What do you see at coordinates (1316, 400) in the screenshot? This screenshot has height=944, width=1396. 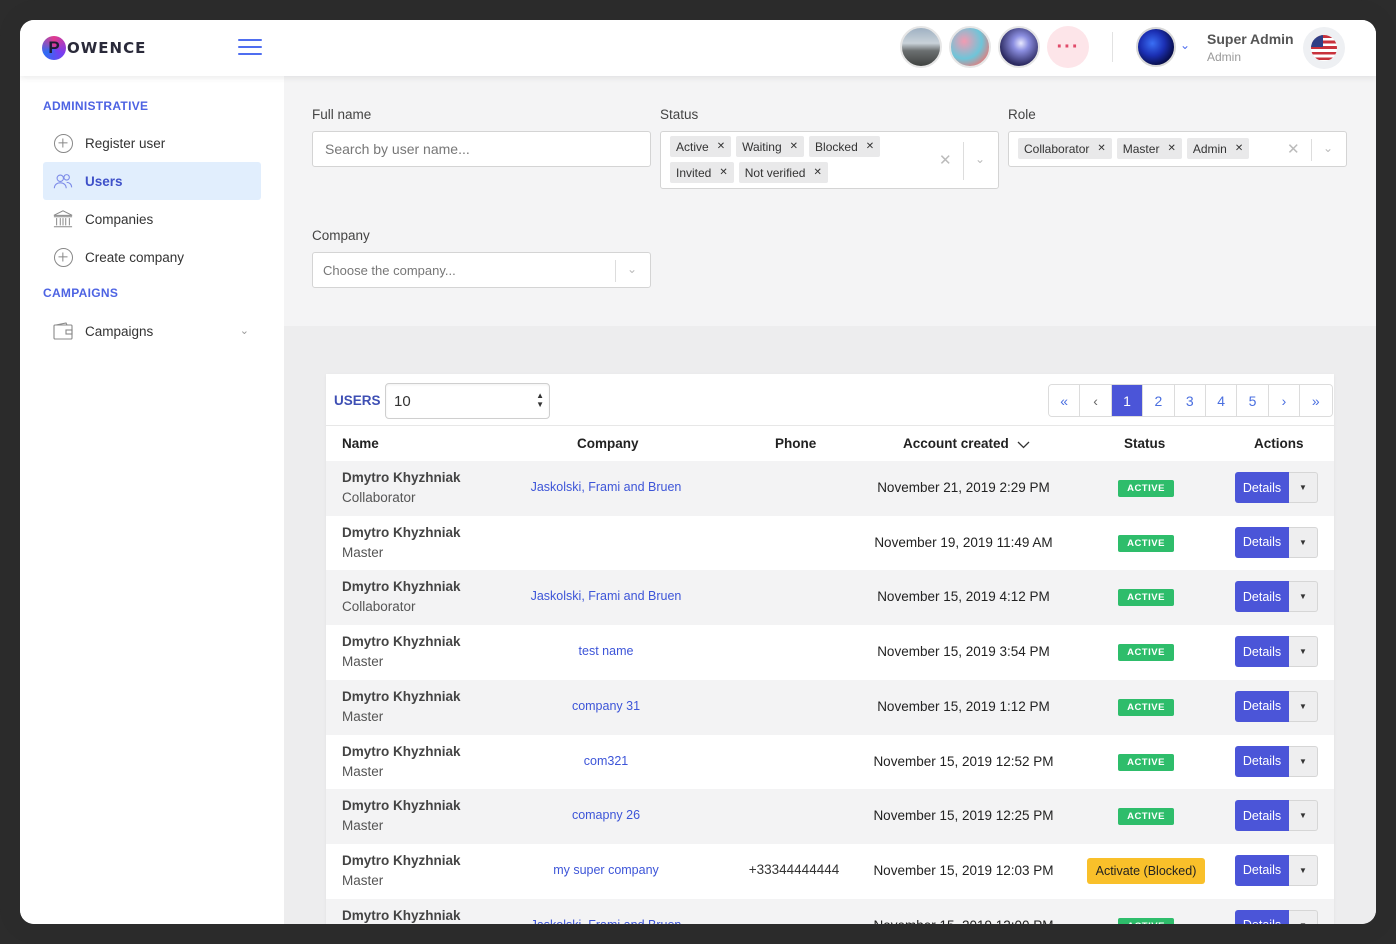 I see `page-last-button: »` at bounding box center [1316, 400].